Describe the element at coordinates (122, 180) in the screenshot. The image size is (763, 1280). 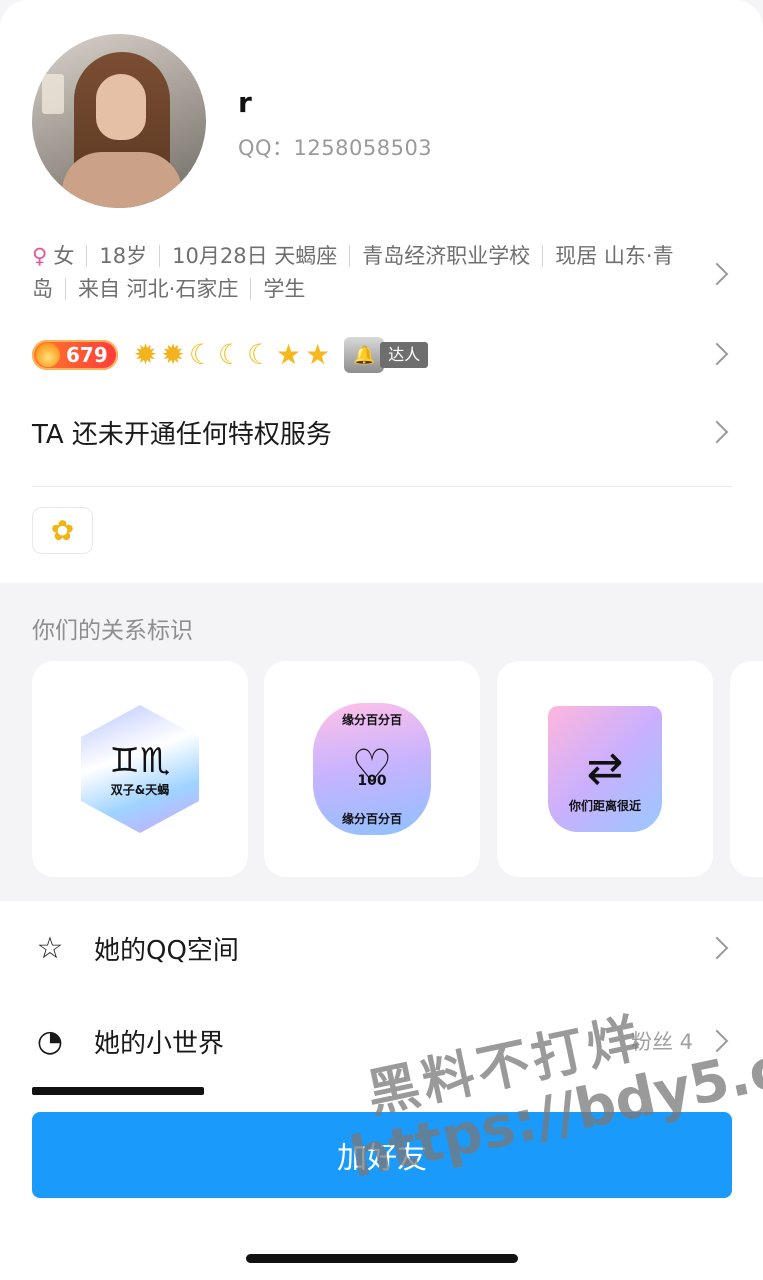
I see `avatar-body` at that location.